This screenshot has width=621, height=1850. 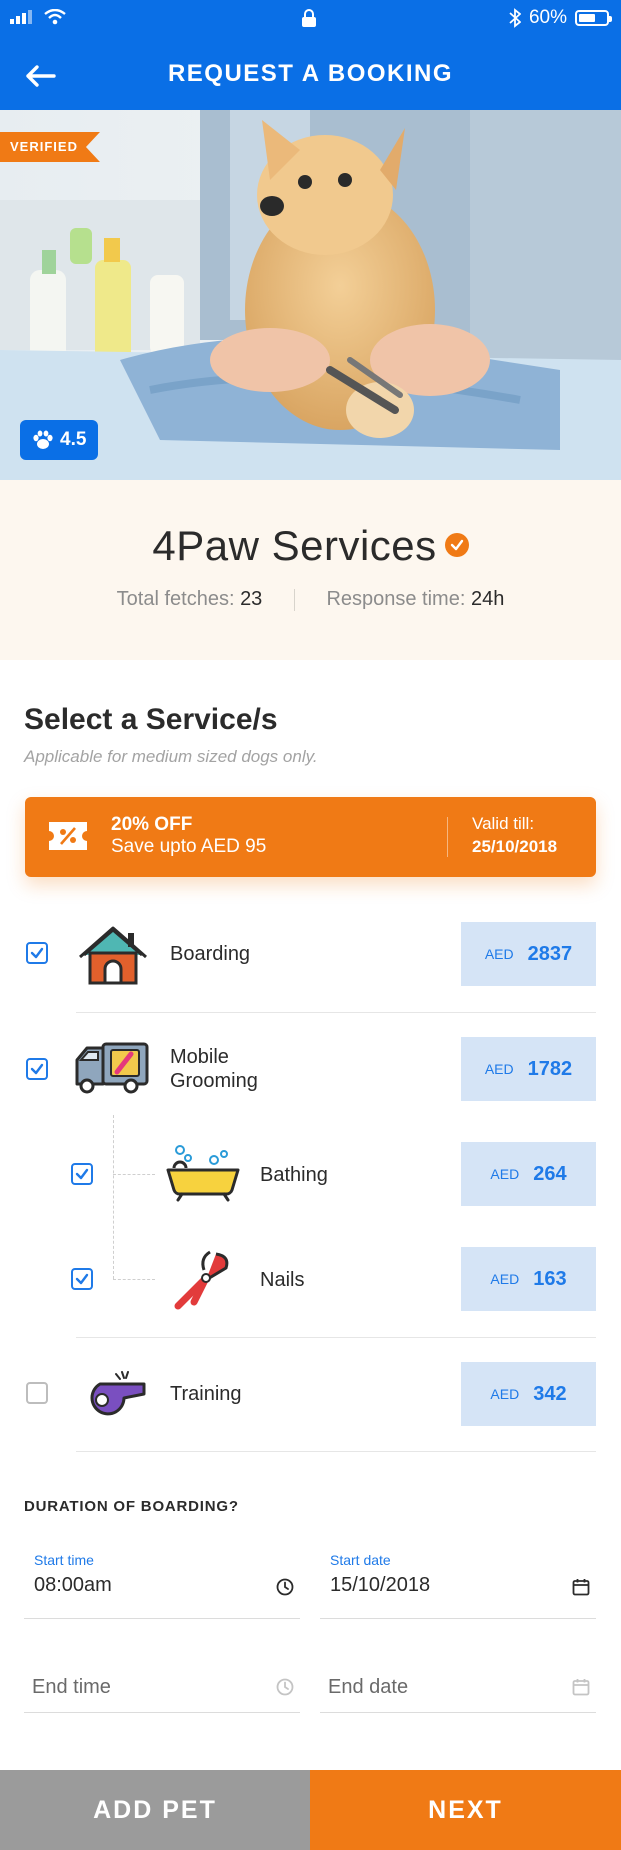 I want to click on lock-icon, so click(x=309, y=20).